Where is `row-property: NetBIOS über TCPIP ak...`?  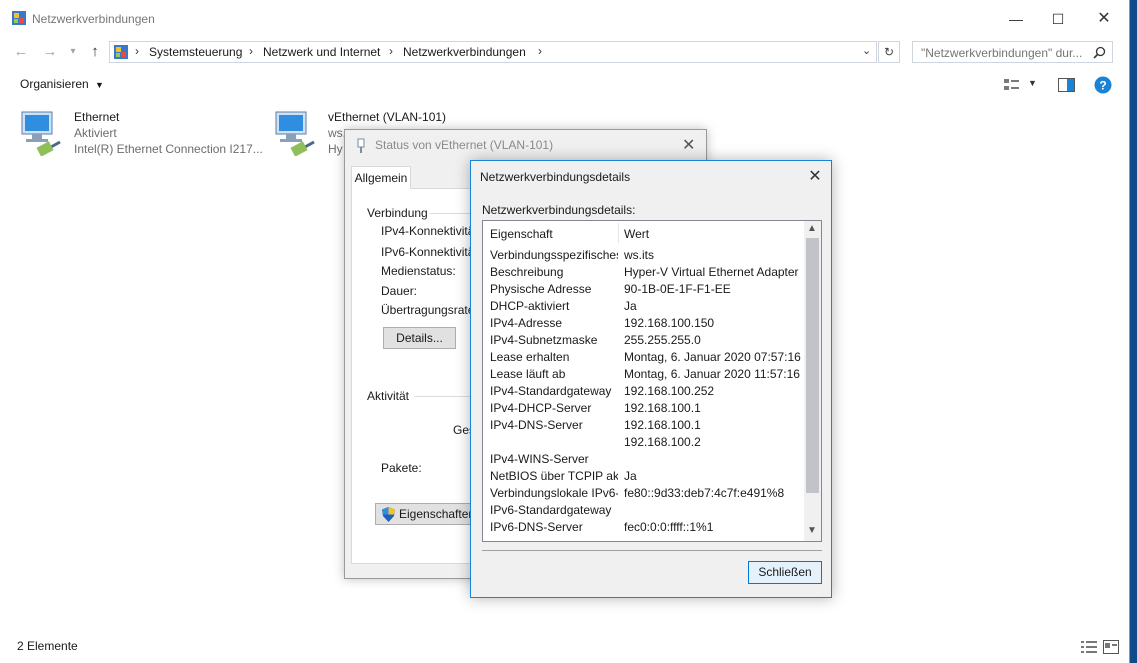 row-property: NetBIOS über TCPIP ak... is located at coordinates (554, 476).